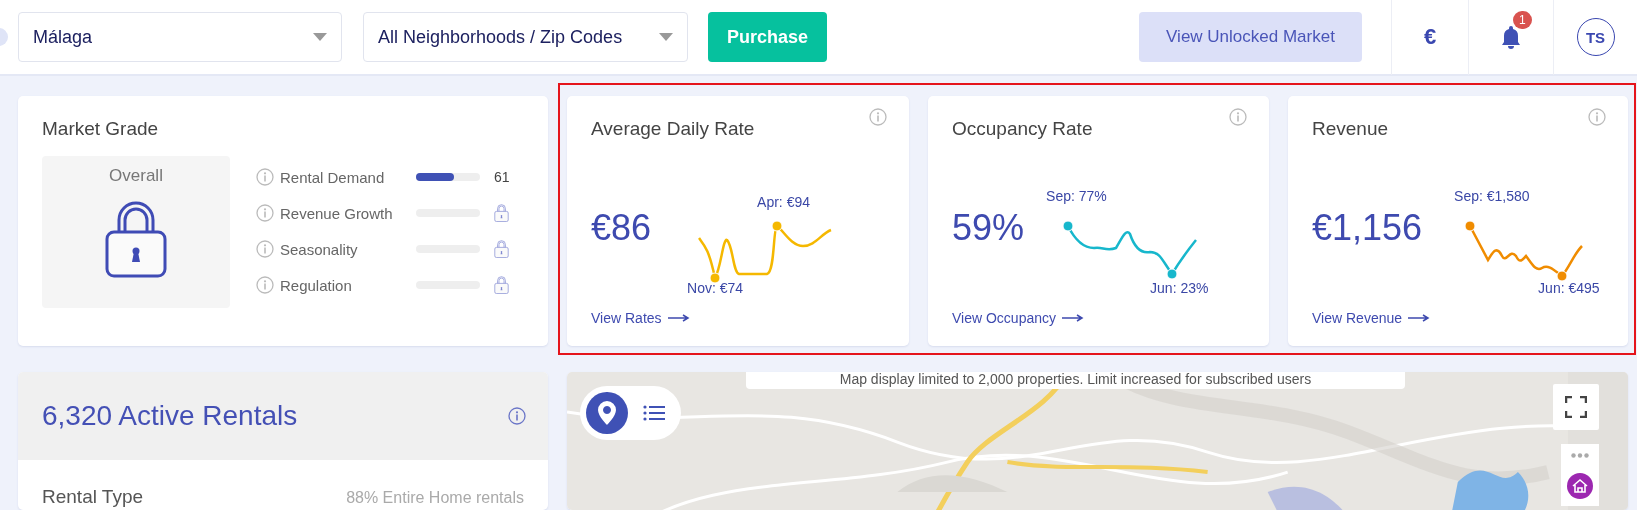 This screenshot has width=1637, height=510. What do you see at coordinates (333, 177) in the screenshot?
I see `metric-label: Rental Demand` at bounding box center [333, 177].